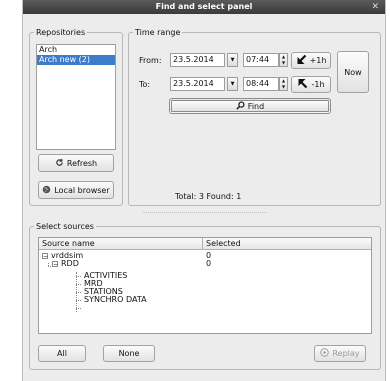  Describe the element at coordinates (325, 353) in the screenshot. I see `play-icon` at that location.